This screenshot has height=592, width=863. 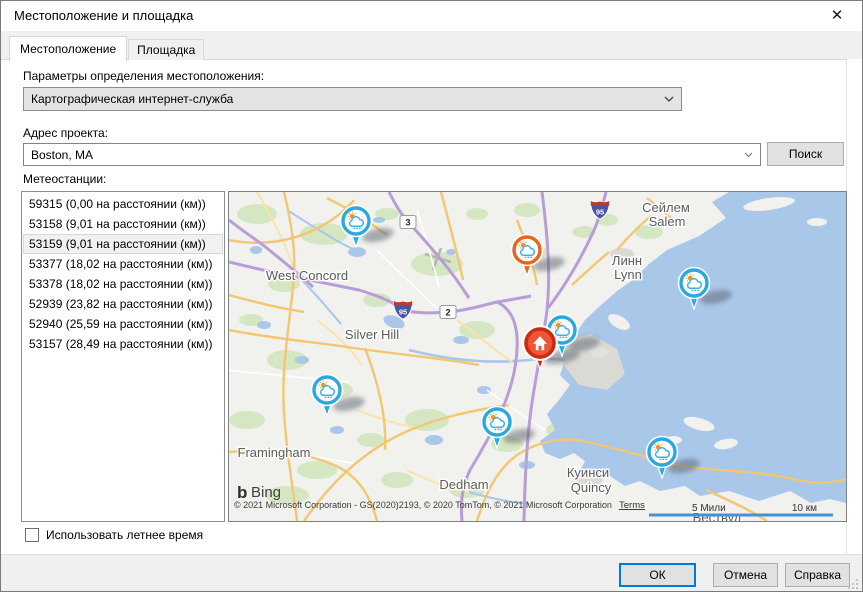 What do you see at coordinates (123, 244) in the screenshot?
I see `weather-station-item-selected: 53159 (9,01 на расстоянии (км))` at bounding box center [123, 244].